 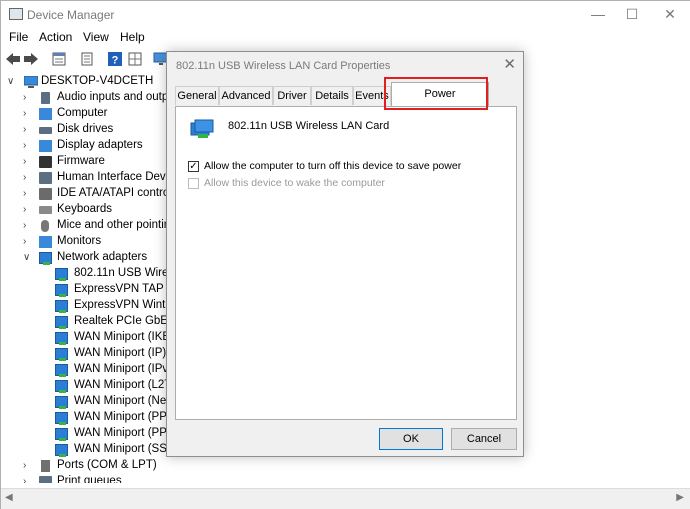 What do you see at coordinates (82, 113) in the screenshot?
I see `tree-item-label: Computer` at bounding box center [82, 113].